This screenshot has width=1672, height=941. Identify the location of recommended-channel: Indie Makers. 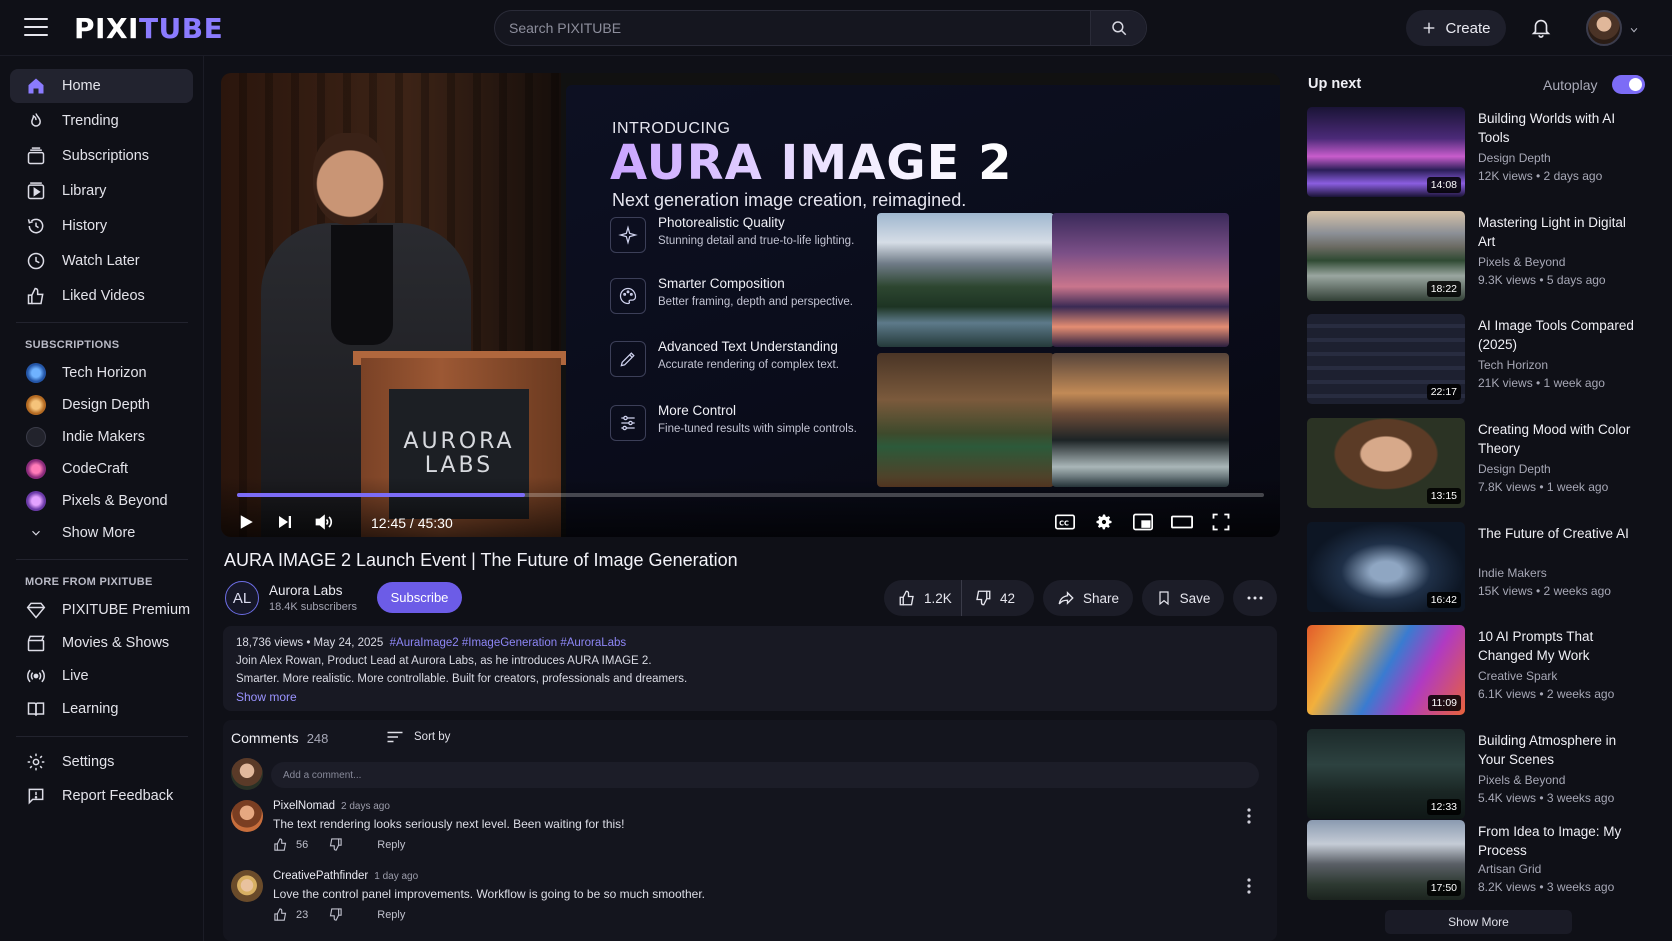
(1512, 573).